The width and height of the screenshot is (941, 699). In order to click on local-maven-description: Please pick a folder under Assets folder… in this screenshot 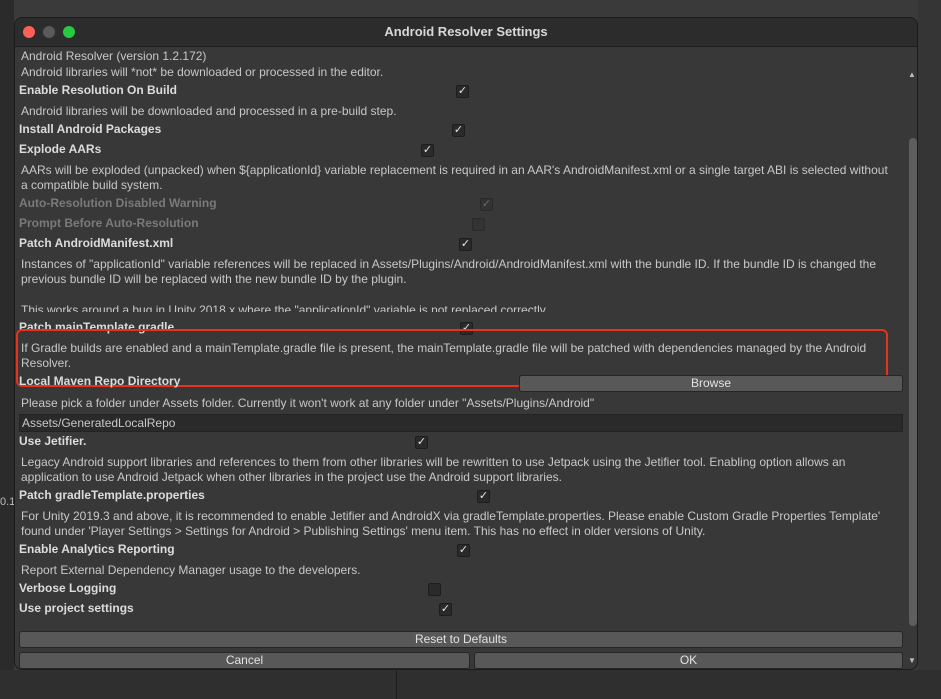, I will do `click(308, 403)`.